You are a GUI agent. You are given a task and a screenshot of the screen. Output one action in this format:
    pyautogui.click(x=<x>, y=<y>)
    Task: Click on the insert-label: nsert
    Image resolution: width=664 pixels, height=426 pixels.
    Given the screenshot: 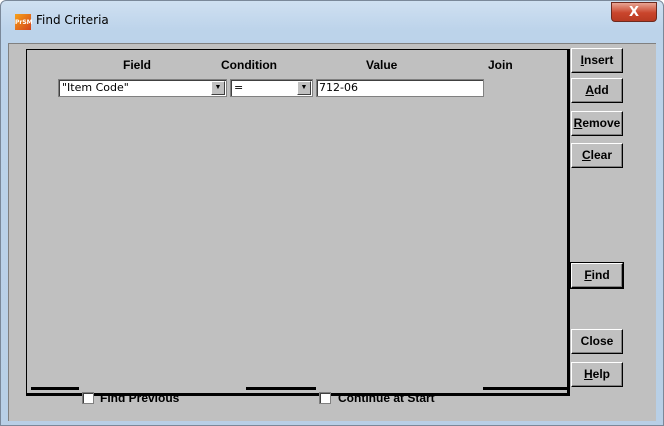 What is the action you would take?
    pyautogui.click(x=599, y=60)
    